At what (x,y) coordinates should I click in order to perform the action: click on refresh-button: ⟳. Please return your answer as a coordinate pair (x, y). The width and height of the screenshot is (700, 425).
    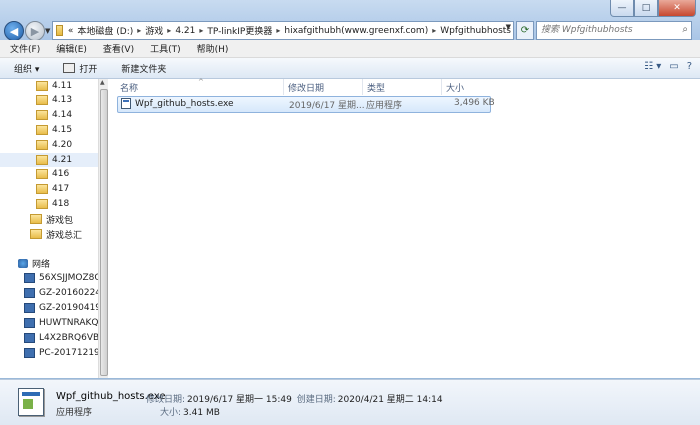
    Looking at the image, I should click on (525, 30).